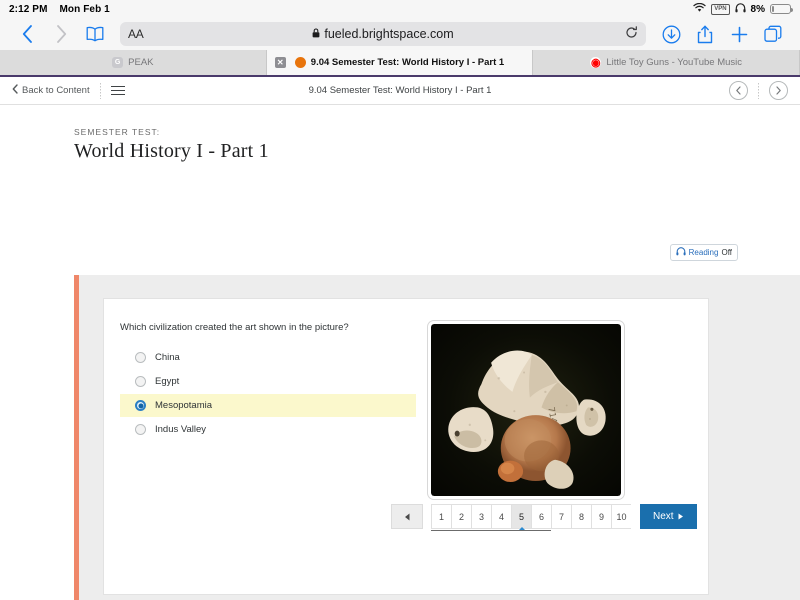 This screenshot has height=600, width=800. Describe the element at coordinates (300, 62) in the screenshot. I see `brightspace-favicon` at that location.